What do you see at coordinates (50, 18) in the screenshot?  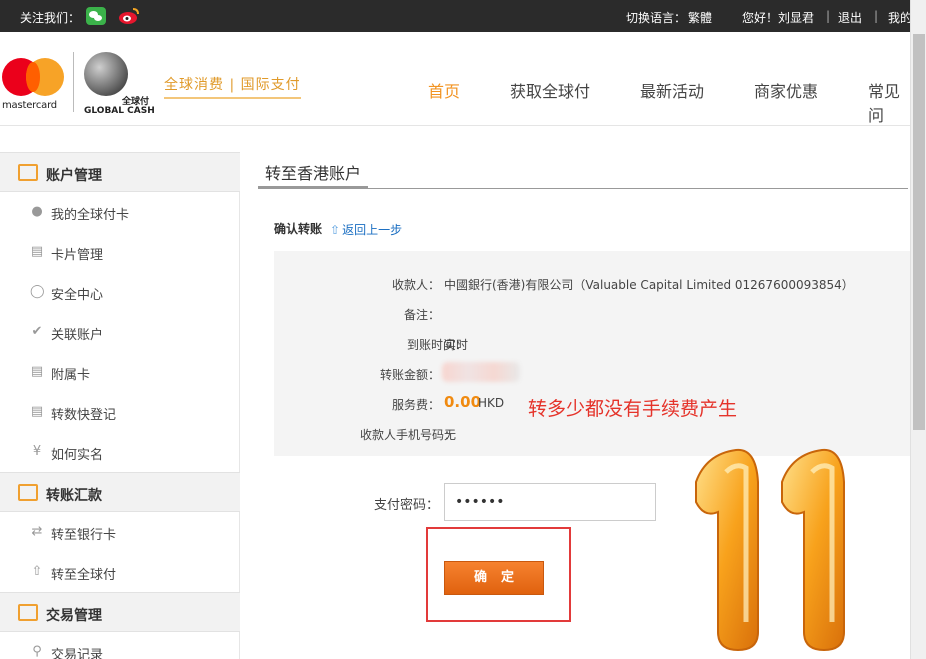 I see `follow-us-label: 关注我们：` at bounding box center [50, 18].